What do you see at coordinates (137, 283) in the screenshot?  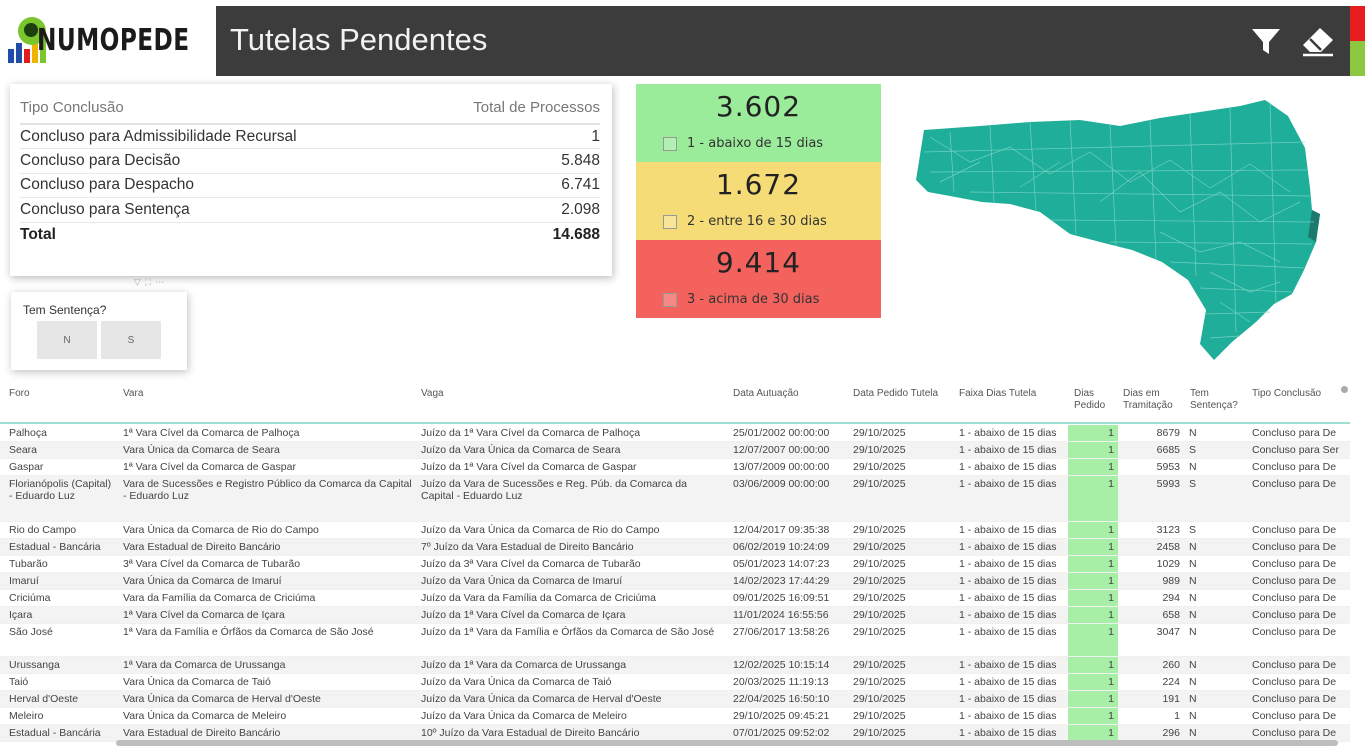 I see `visual-filter-icon: ▽` at bounding box center [137, 283].